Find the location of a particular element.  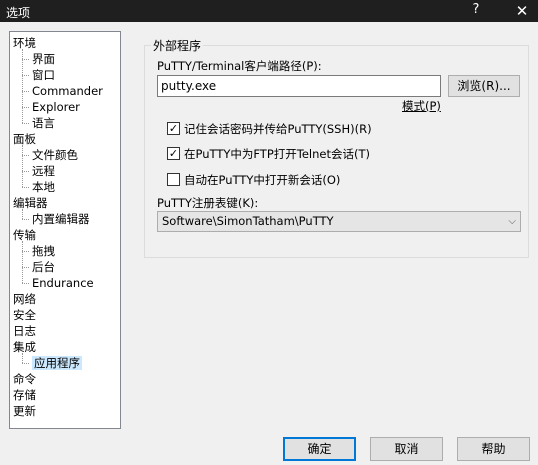

tree-item-label: 窗口 is located at coordinates (43, 75).